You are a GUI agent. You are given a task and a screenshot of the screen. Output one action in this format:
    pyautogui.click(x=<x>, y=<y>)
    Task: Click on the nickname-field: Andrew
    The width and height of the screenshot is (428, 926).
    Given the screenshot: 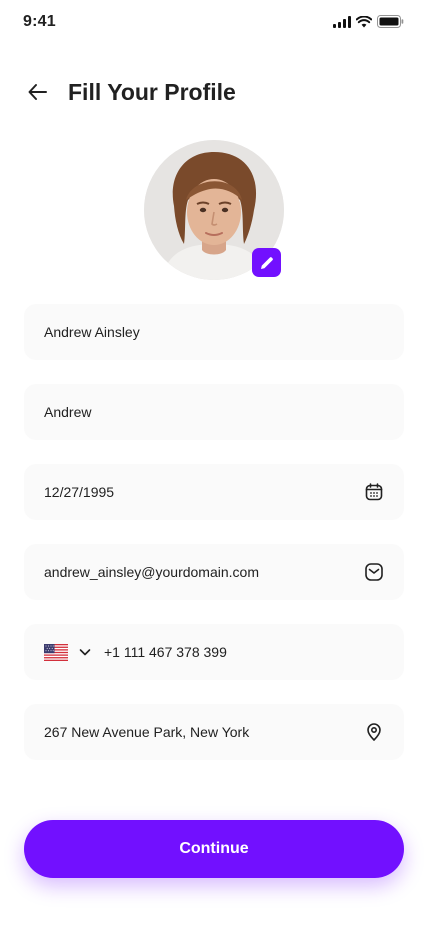 What is the action you would take?
    pyautogui.click(x=214, y=412)
    